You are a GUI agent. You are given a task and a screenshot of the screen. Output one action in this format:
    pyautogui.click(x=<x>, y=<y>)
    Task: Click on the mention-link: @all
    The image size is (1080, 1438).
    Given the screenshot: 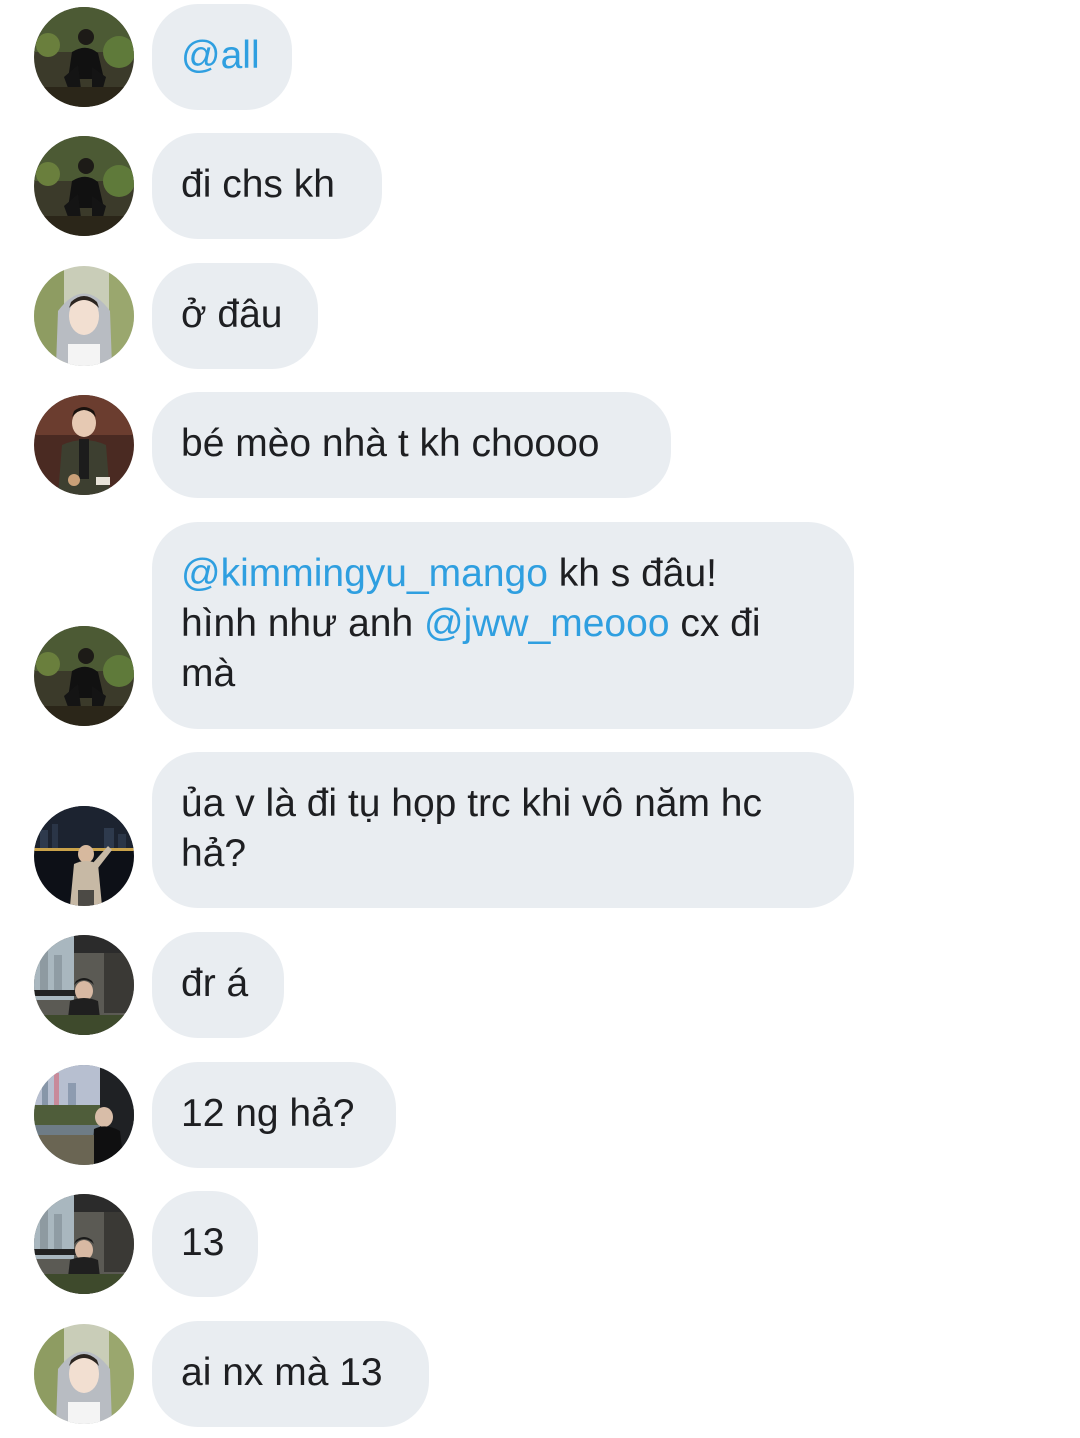 What is the action you would take?
    pyautogui.click(x=220, y=55)
    